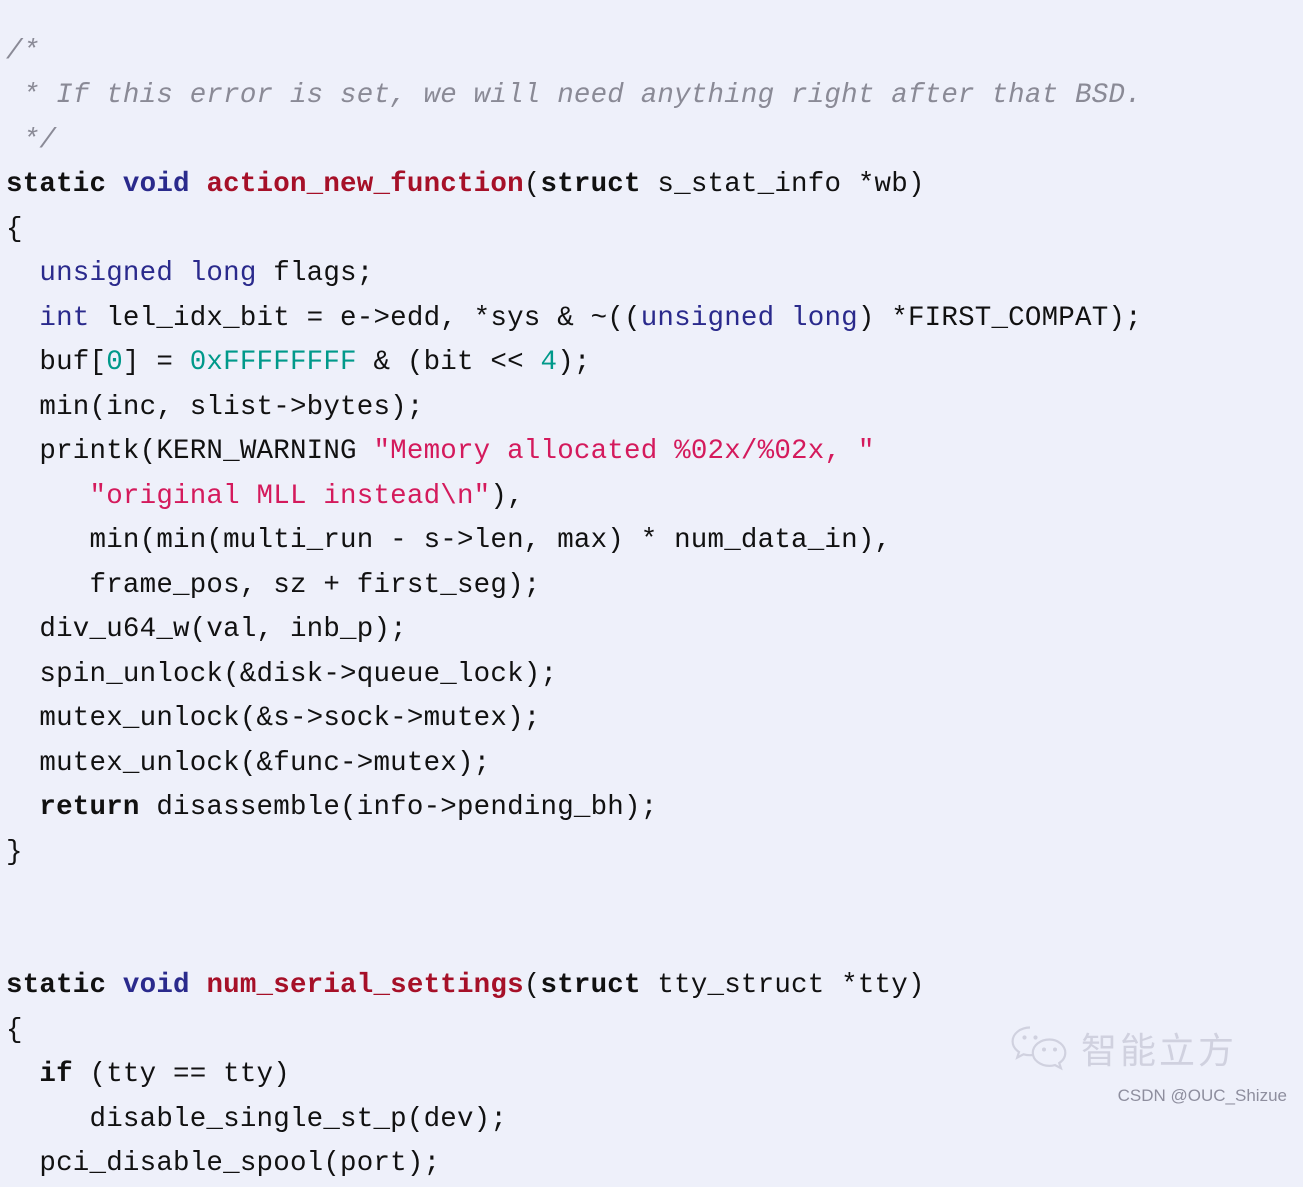  What do you see at coordinates (181, 1074) in the screenshot?
I see `code-token: (tty == tty)` at bounding box center [181, 1074].